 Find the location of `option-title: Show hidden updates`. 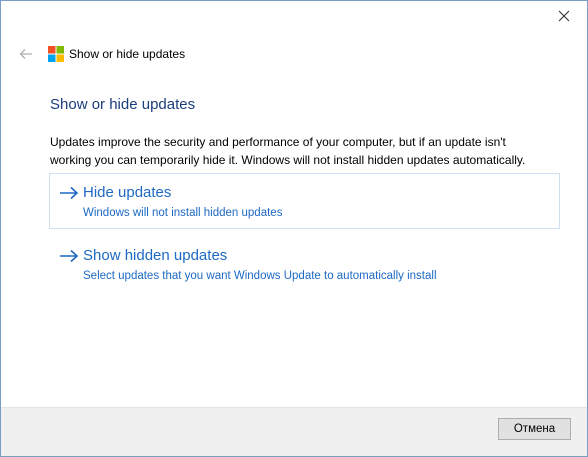

option-title: Show hidden updates is located at coordinates (155, 255).